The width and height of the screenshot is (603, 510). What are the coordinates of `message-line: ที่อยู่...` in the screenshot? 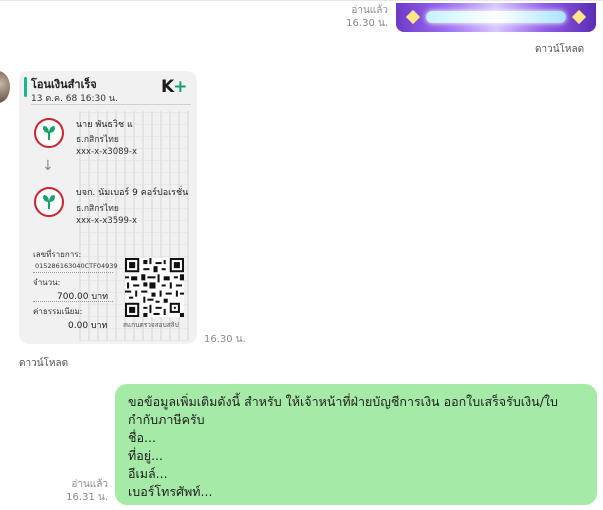 It's located at (145, 455).